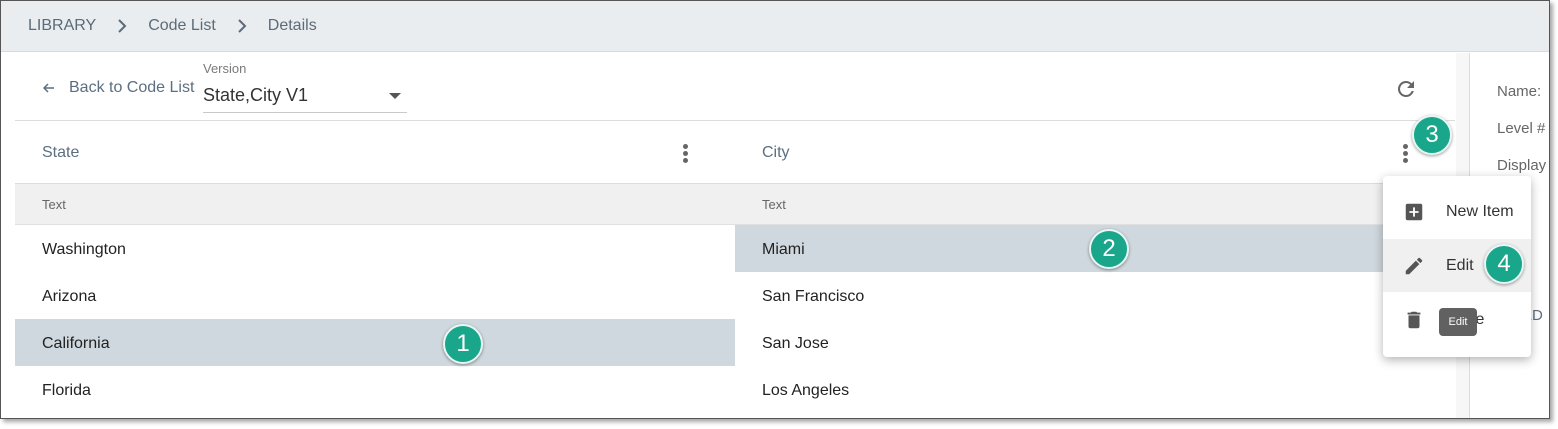 This screenshot has height=429, width=1558. I want to click on city-subheader-label: Text, so click(774, 204).